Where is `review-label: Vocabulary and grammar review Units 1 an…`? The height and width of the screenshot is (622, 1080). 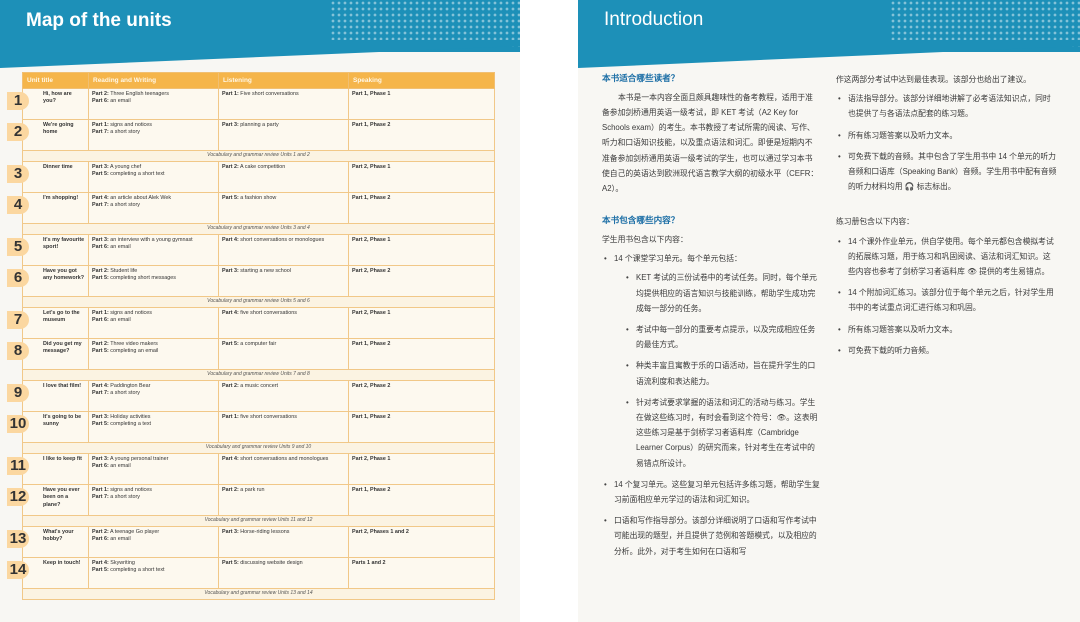 review-label: Vocabulary and grammar review Units 1 an… is located at coordinates (258, 156).